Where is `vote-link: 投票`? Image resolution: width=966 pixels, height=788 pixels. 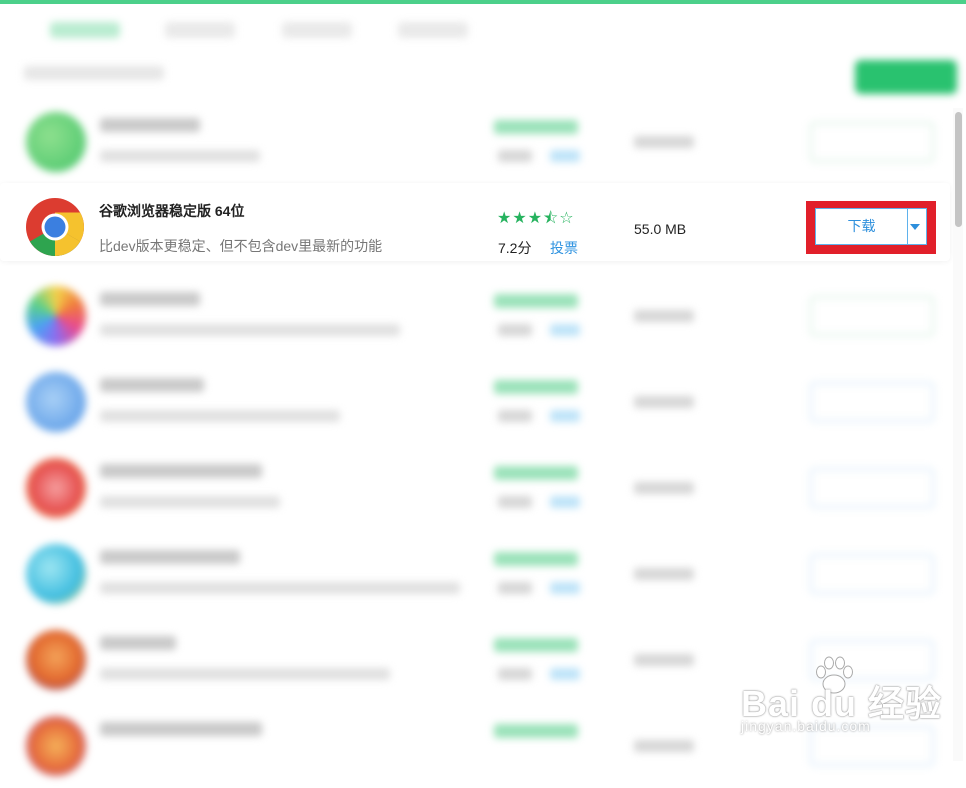
vote-link: 投票 is located at coordinates (564, 248).